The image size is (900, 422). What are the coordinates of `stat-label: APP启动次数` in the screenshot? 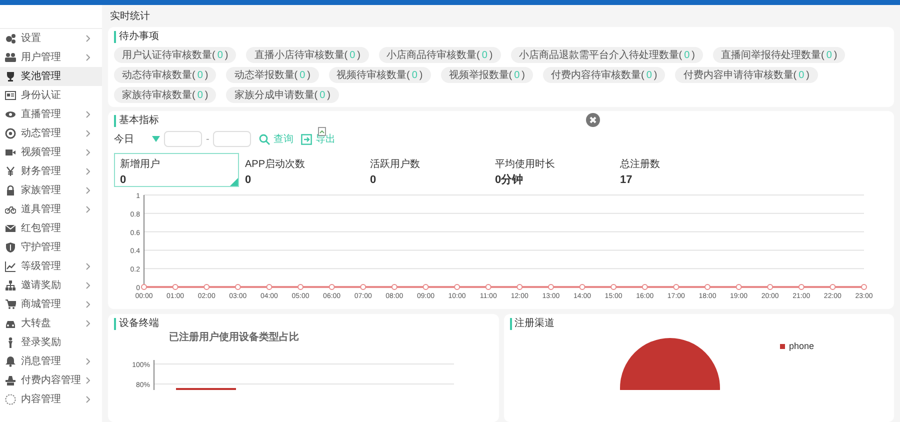 It's located at (275, 165).